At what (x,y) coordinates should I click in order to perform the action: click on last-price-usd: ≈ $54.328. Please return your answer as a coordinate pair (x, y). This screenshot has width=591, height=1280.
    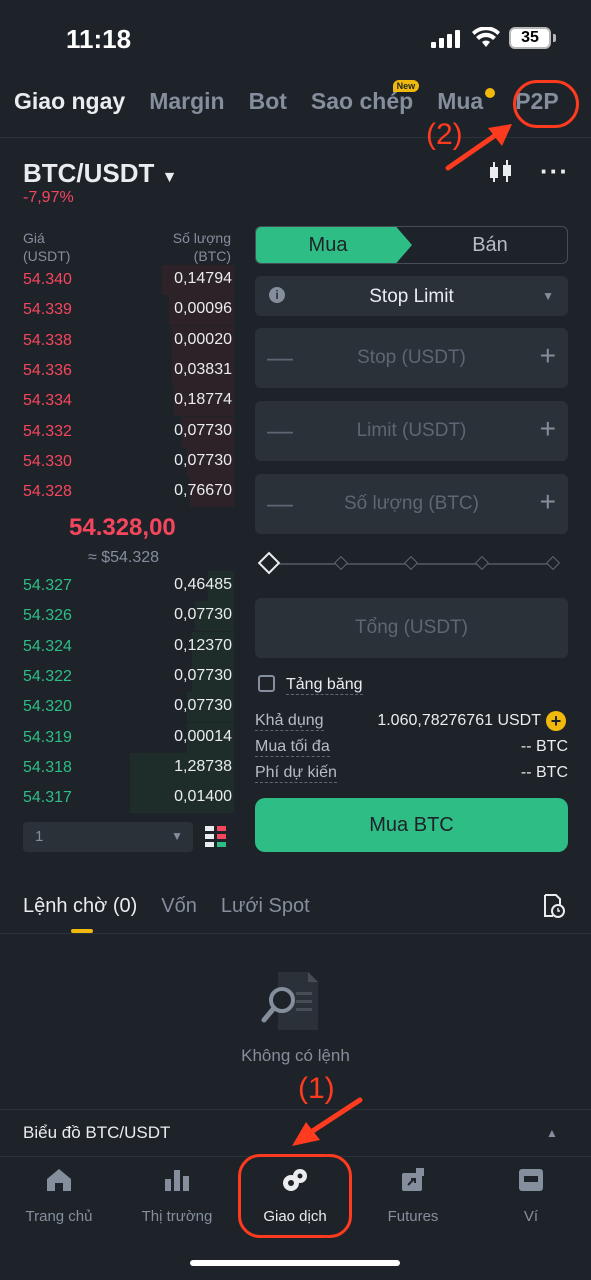
    Looking at the image, I should click on (124, 557).